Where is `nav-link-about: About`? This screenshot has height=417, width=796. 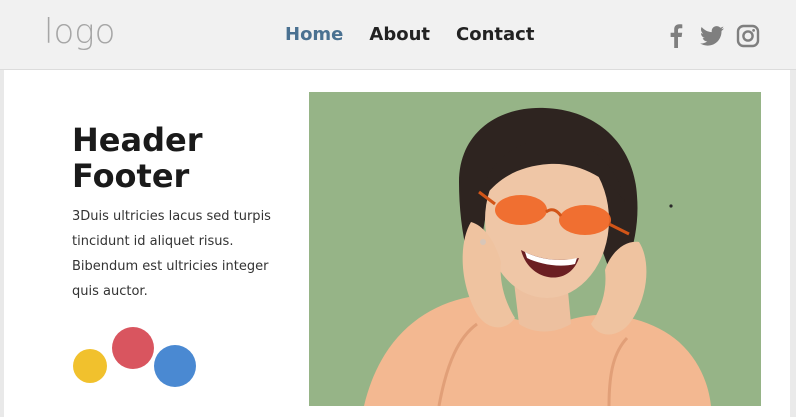 nav-link-about: About is located at coordinates (399, 34).